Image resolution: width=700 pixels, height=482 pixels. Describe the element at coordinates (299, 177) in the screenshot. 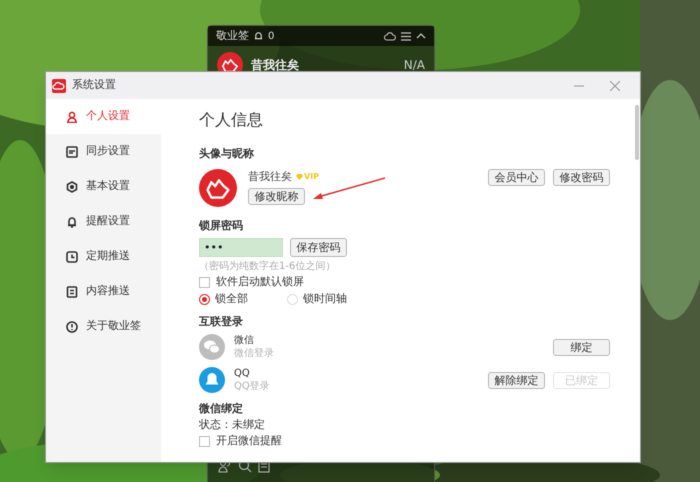

I see `diamond-icon` at that location.